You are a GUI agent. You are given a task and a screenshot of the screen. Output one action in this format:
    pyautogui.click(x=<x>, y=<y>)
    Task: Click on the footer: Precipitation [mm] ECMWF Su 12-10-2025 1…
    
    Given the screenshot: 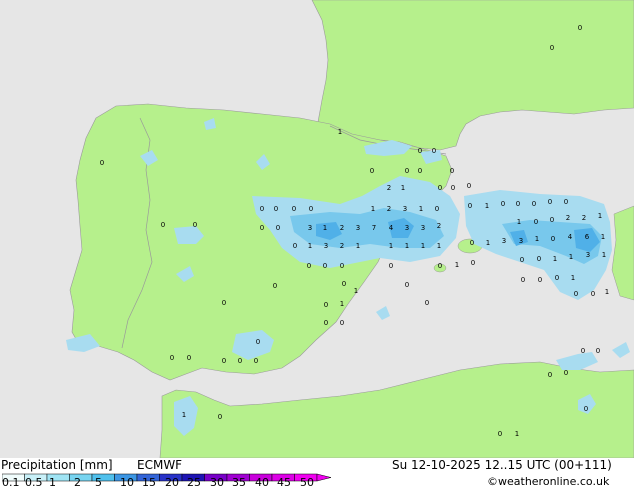 What is the action you would take?
    pyautogui.click(x=317, y=474)
    